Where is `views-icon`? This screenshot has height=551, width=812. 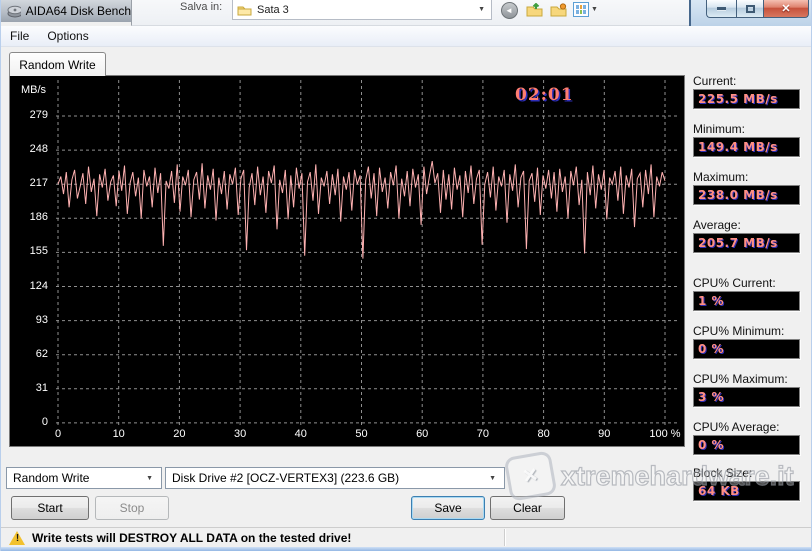
views-icon is located at coordinates (581, 9).